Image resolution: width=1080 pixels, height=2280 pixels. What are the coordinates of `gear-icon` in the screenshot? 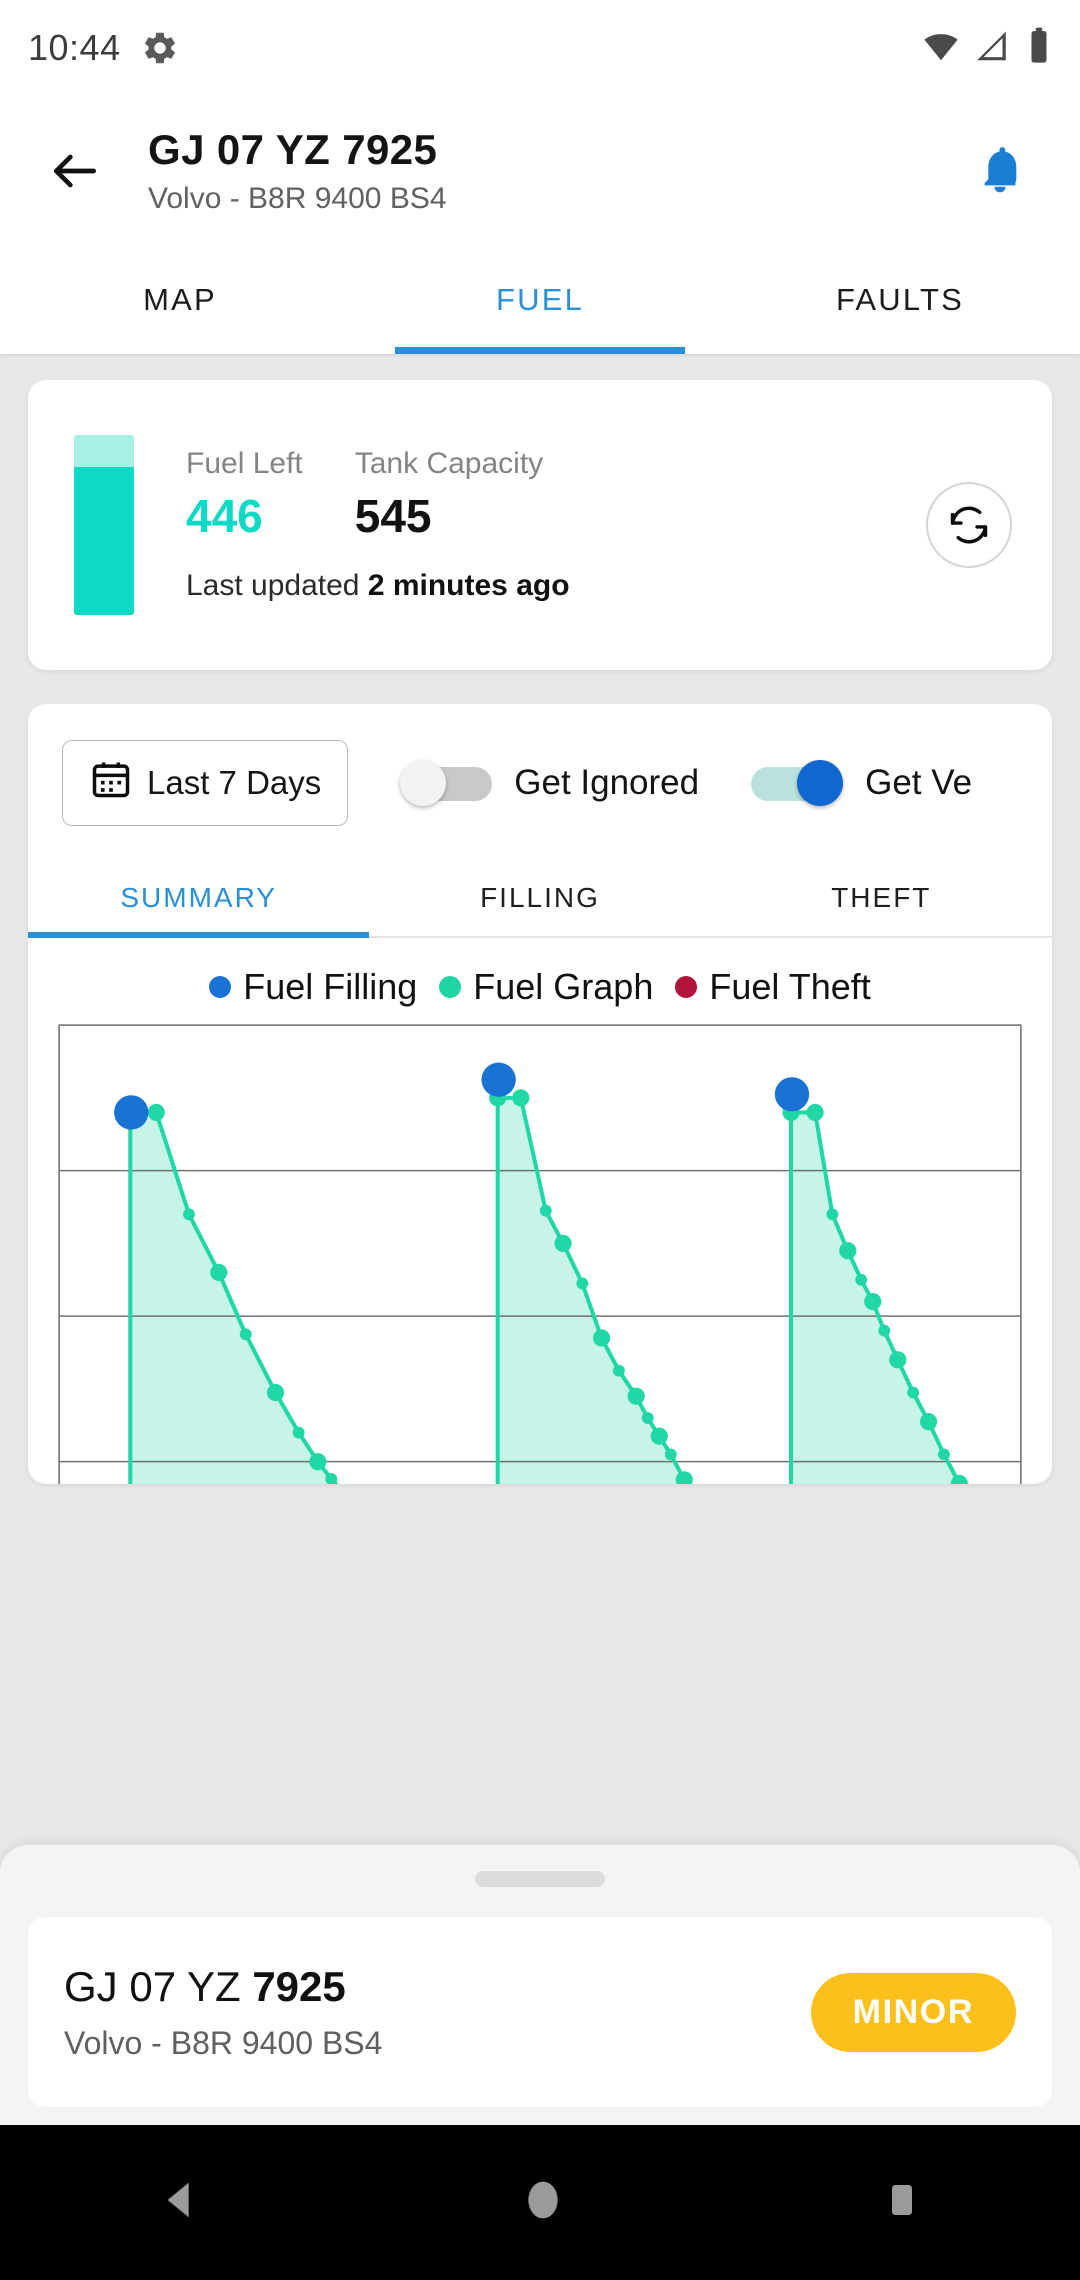 It's located at (160, 48).